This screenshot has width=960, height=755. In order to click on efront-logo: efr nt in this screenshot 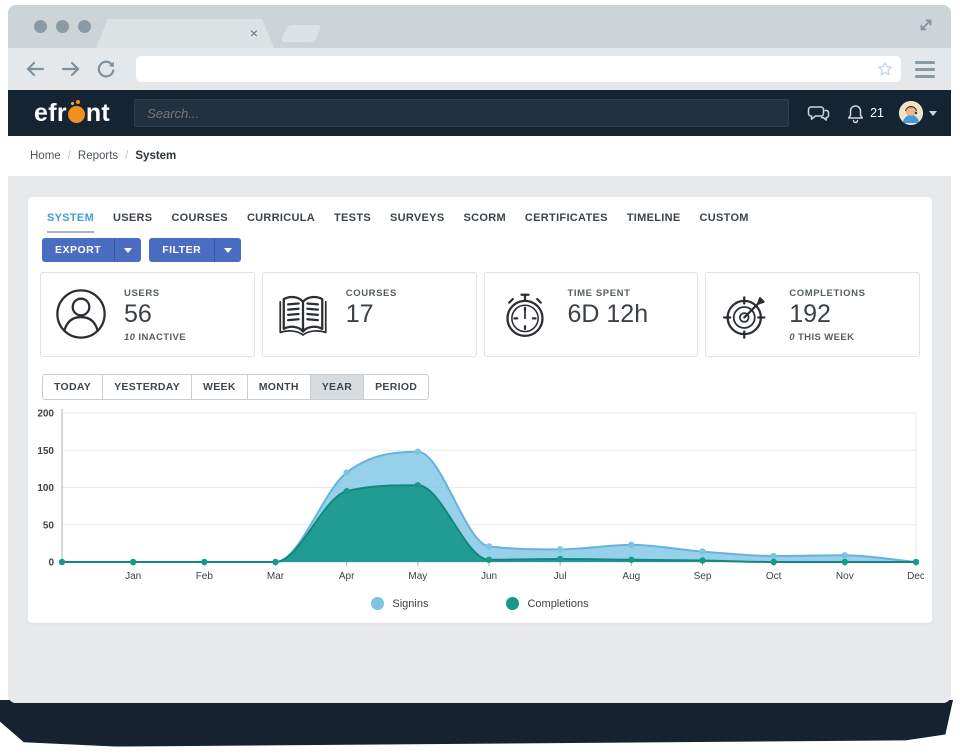, I will do `click(72, 113)`.